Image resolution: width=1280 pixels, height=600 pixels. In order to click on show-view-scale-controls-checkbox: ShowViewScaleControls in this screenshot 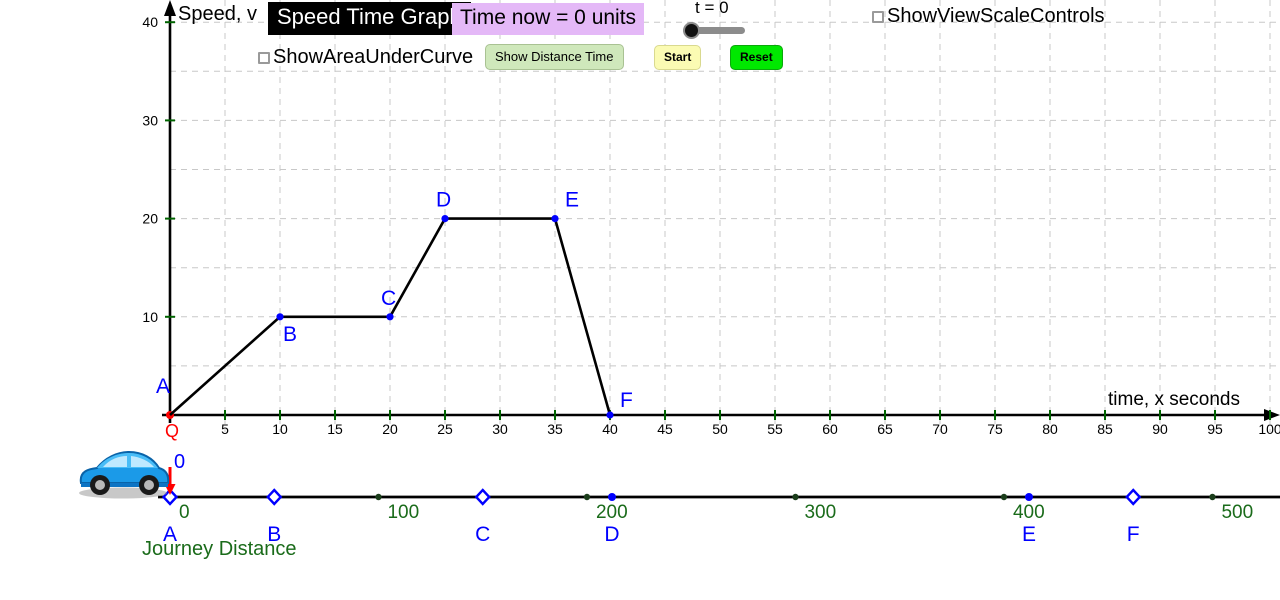, I will do `click(988, 16)`.